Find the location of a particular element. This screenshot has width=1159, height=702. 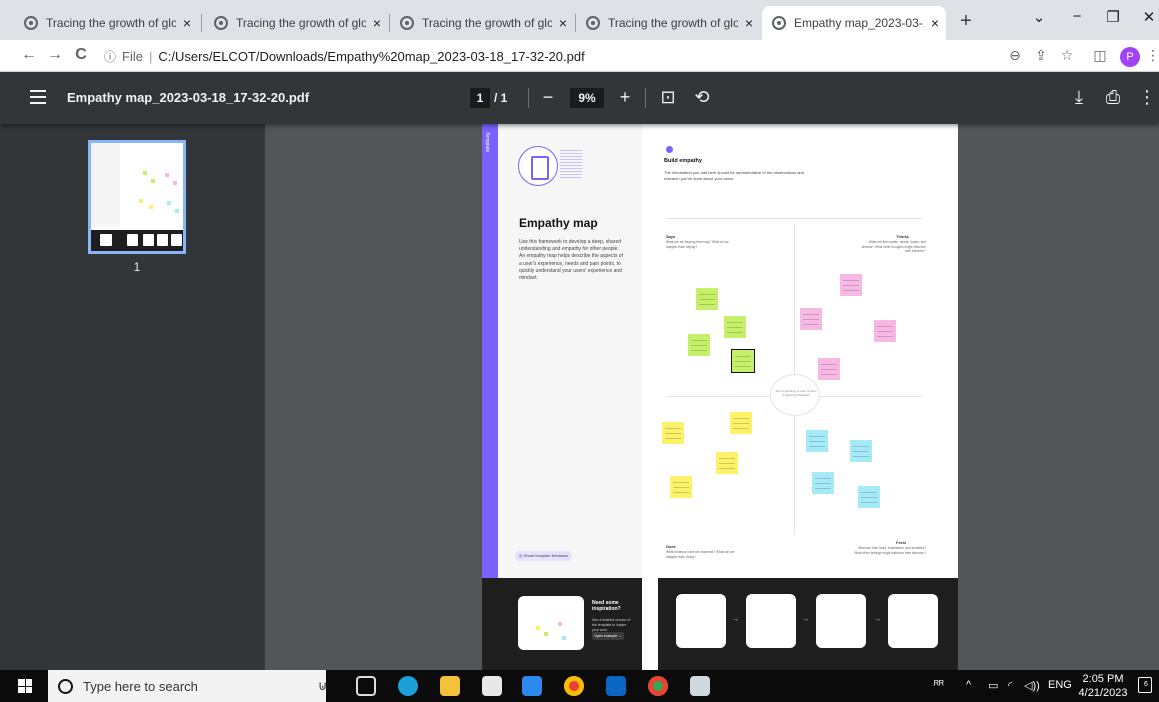

sticky-note-selected is located at coordinates (743, 361).